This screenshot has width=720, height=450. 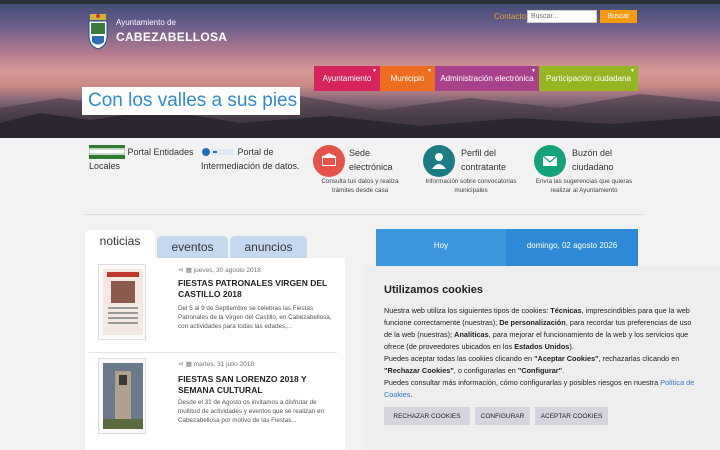 I want to click on tab-anuncios: anuncios, so click(x=268, y=247).